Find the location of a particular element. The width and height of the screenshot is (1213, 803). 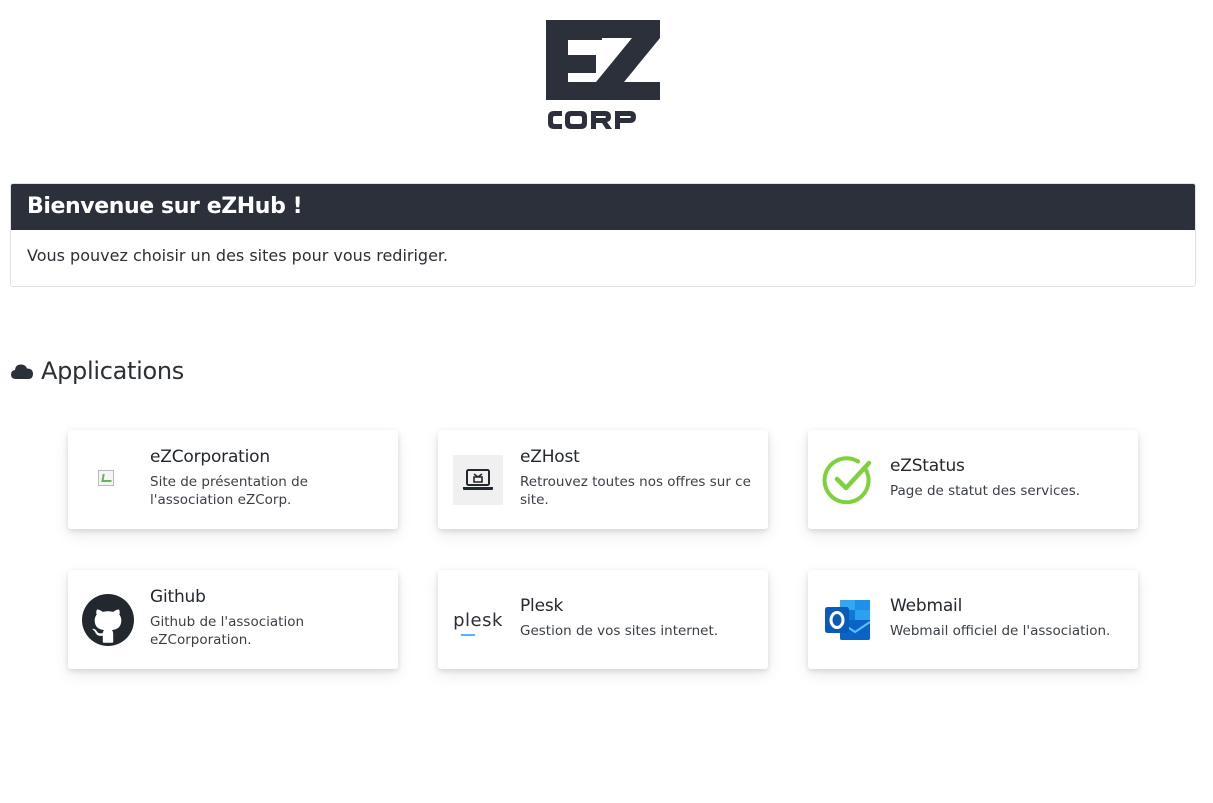

applications-heading: Applications is located at coordinates (97, 371).